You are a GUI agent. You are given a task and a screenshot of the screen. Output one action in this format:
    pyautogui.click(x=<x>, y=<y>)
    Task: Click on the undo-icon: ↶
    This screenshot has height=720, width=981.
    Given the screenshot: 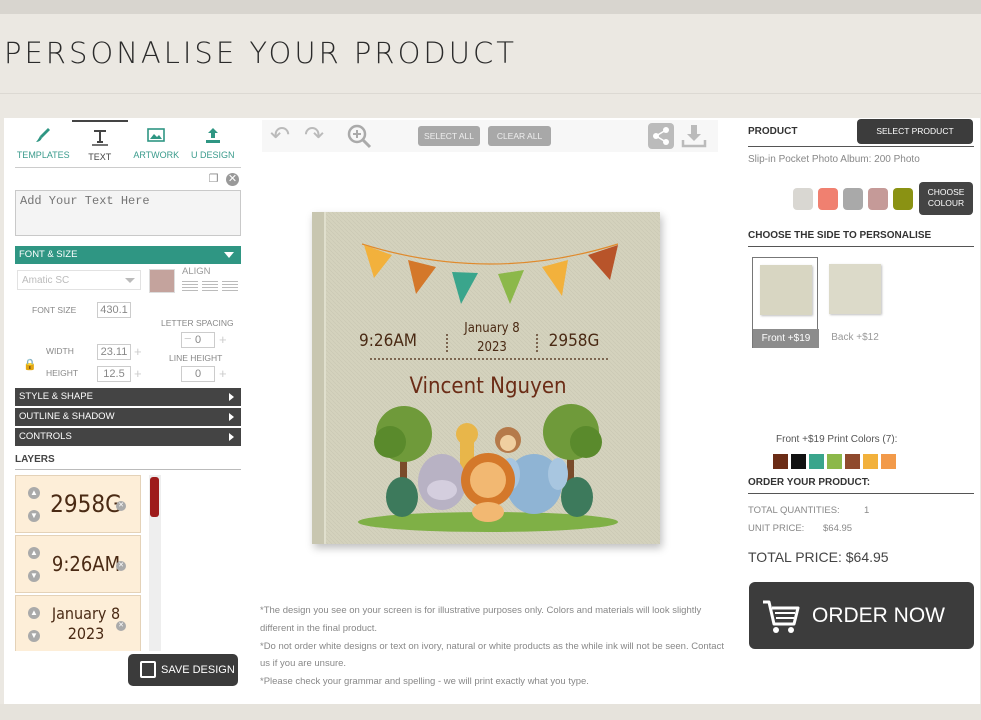 What is the action you would take?
    pyautogui.click(x=280, y=136)
    